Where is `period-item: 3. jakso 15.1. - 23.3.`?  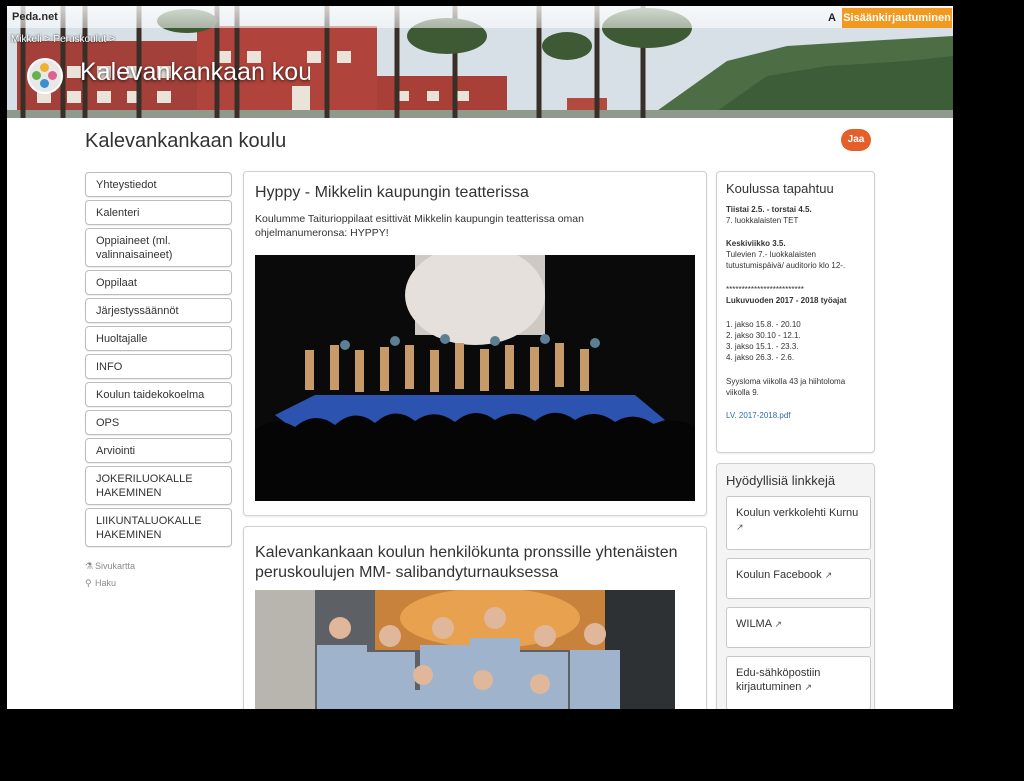 period-item: 3. jakso 15.1. - 23.3. is located at coordinates (762, 346).